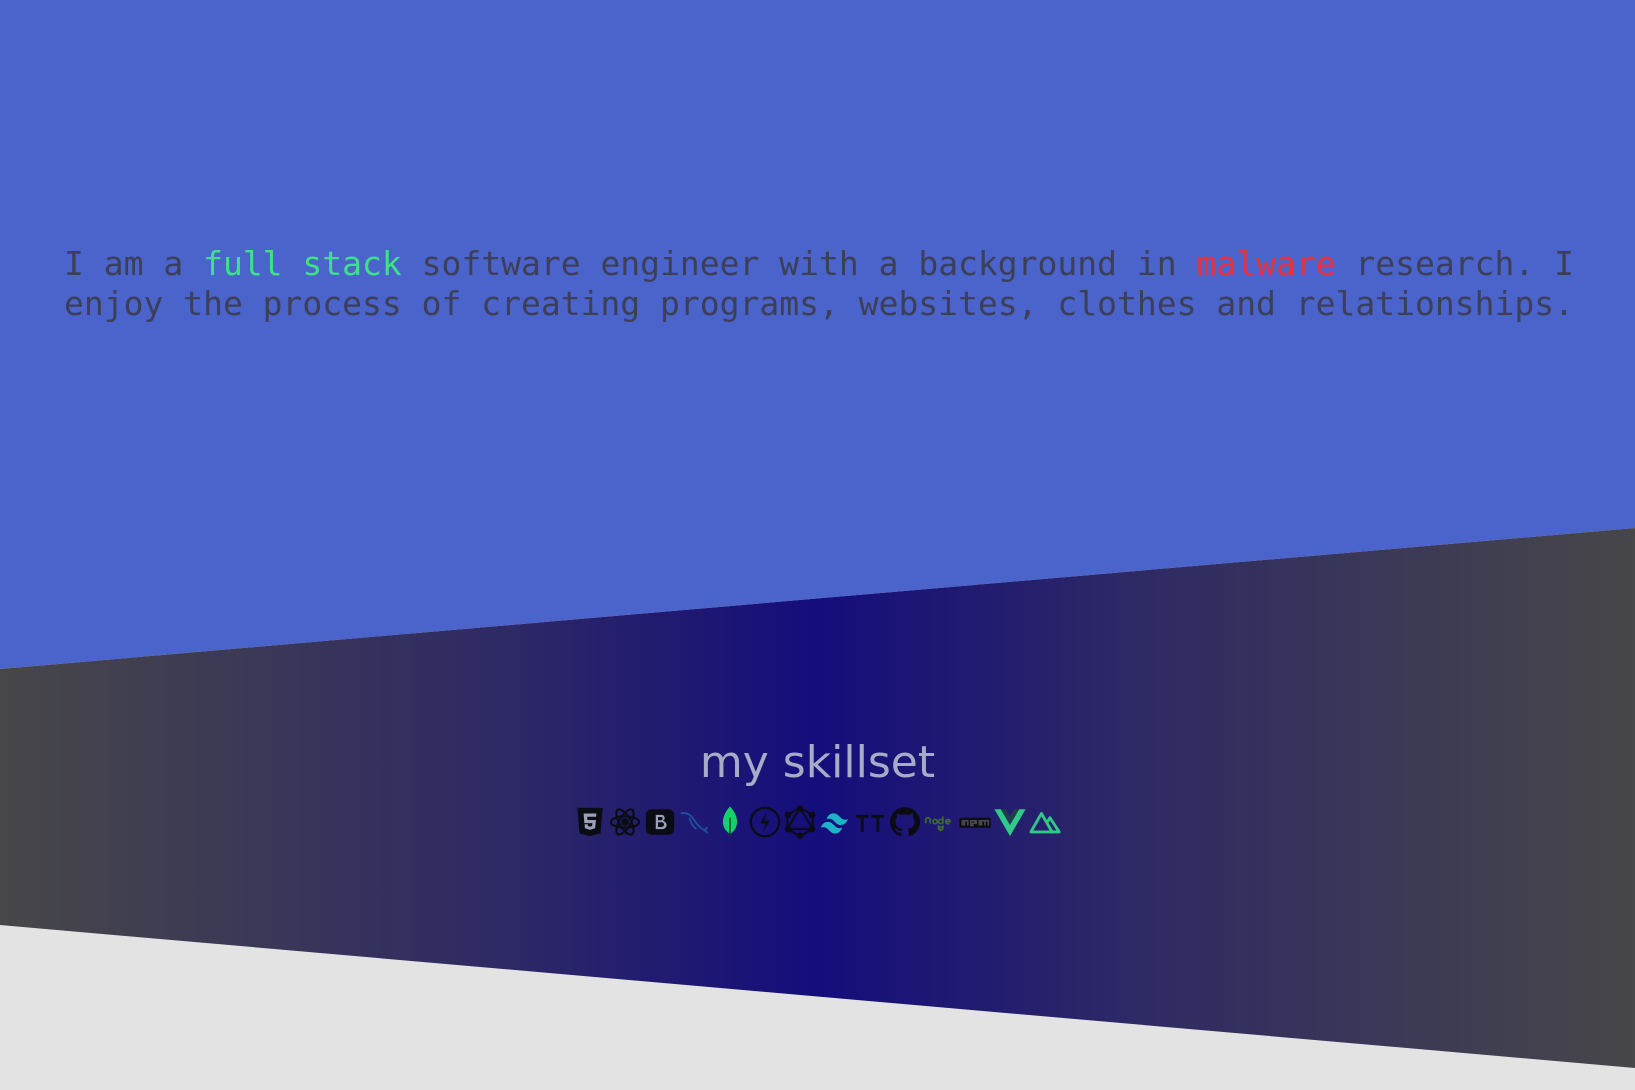 This screenshot has height=1090, width=1635. I want to click on skillset-heading: my skillset, so click(817, 762).